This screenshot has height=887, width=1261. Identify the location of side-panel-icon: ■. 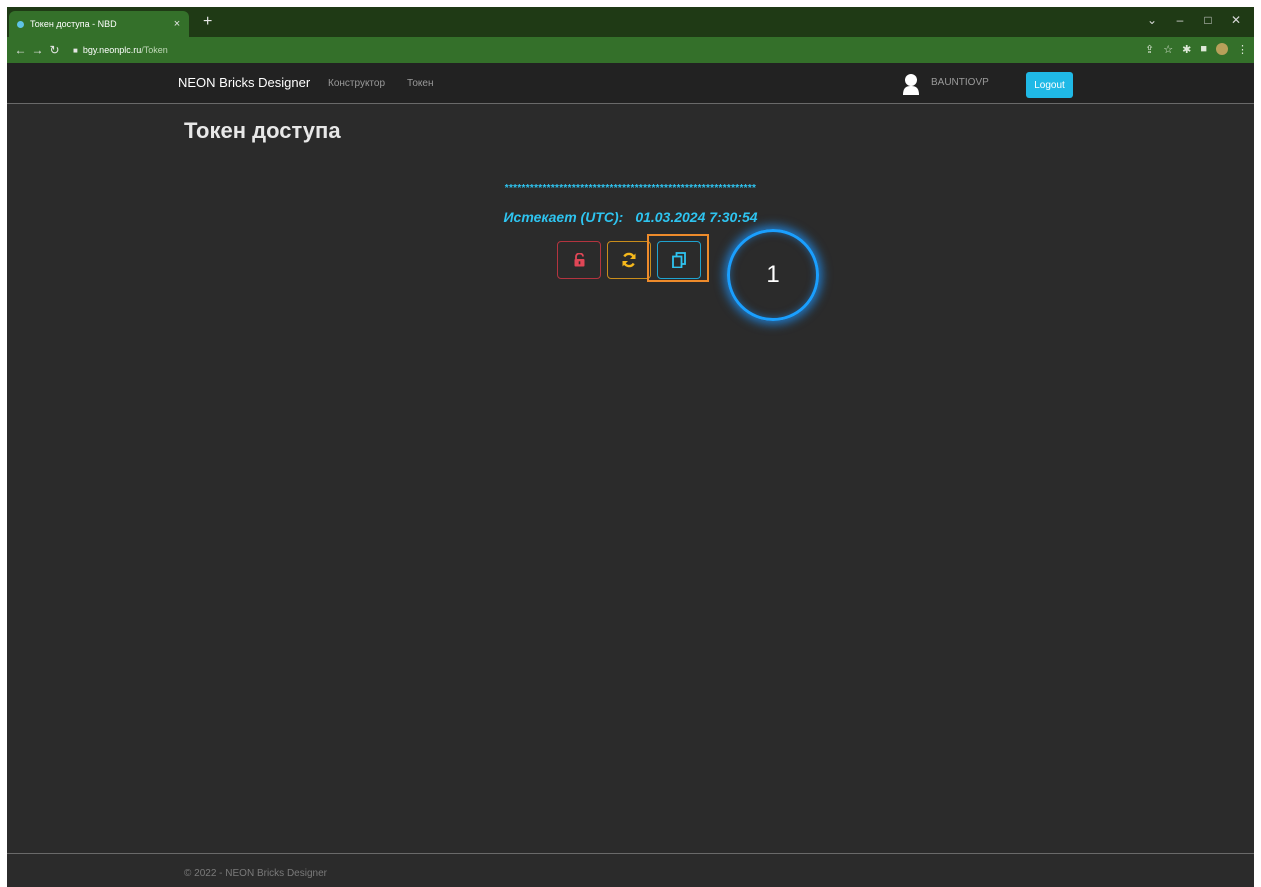
(1203, 49).